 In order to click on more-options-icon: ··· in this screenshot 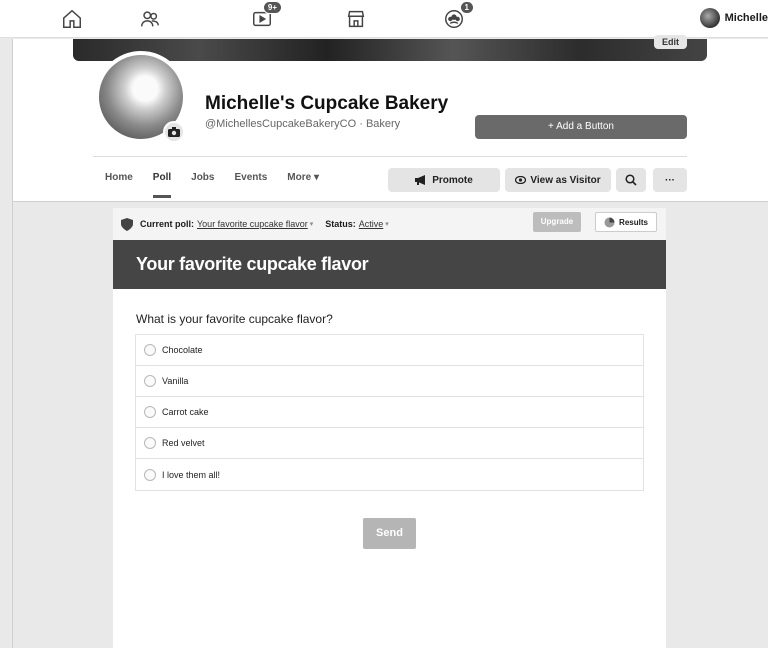, I will do `click(670, 180)`.